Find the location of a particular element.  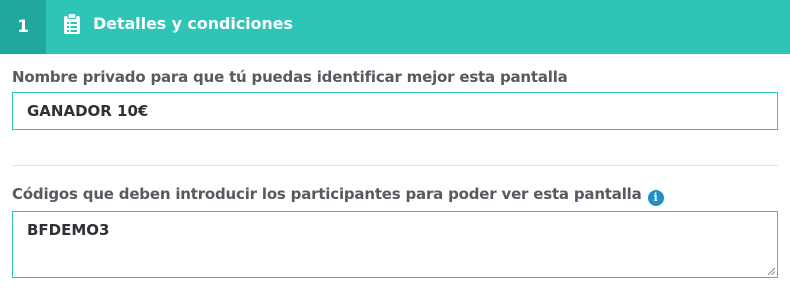

info-icon: i is located at coordinates (655, 198).